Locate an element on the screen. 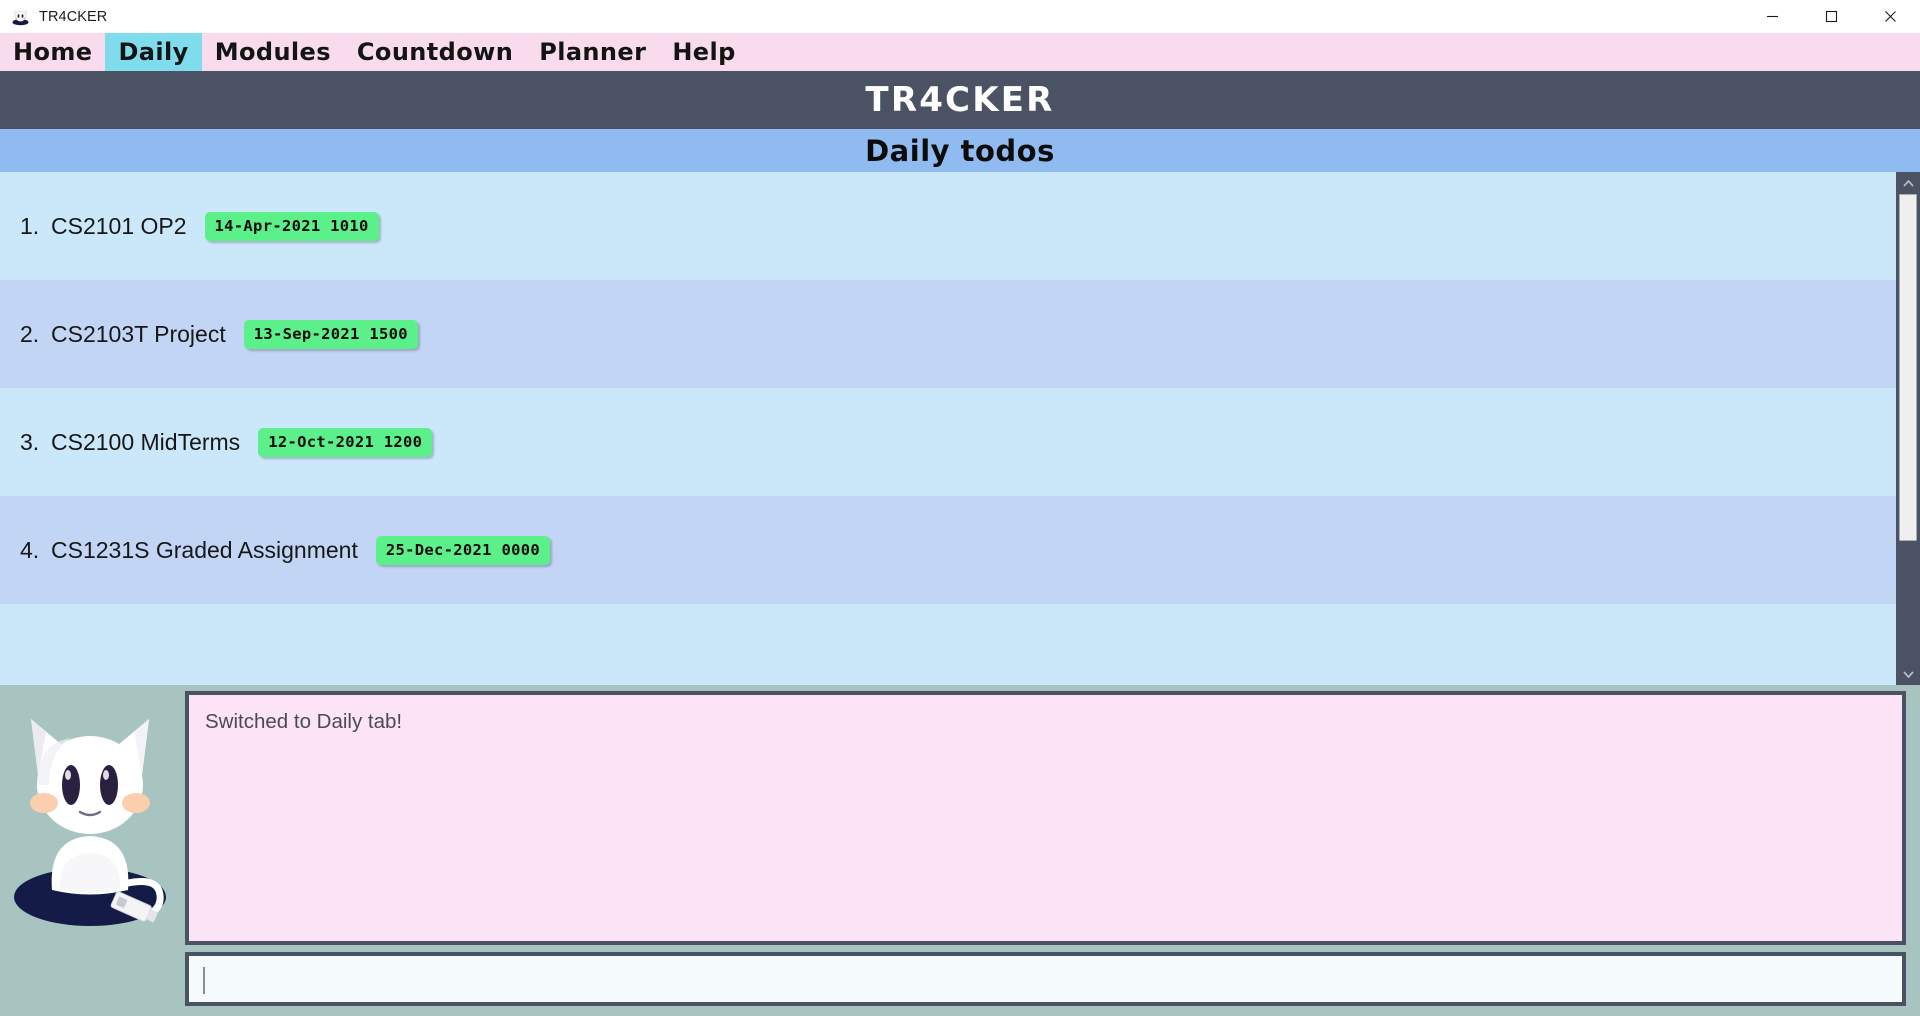  status-badge: 12-Oct-2021 1200 is located at coordinates (345, 442).